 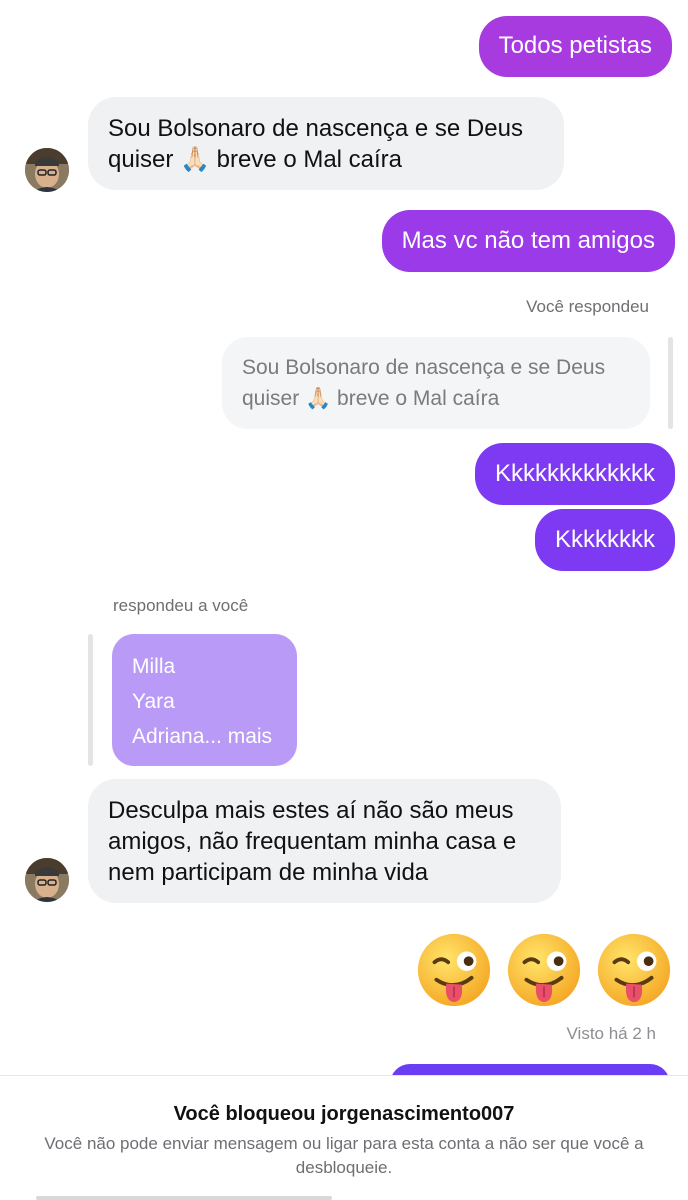 I want to click on message-text: quiser, so click(x=141, y=159).